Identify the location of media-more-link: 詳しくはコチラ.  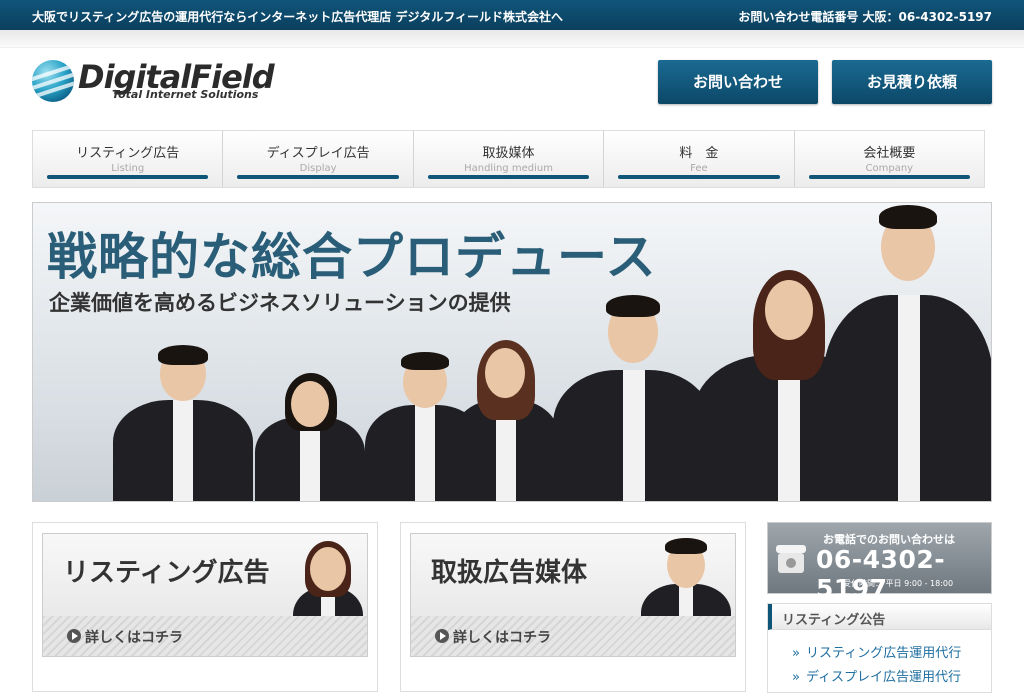
(573, 636).